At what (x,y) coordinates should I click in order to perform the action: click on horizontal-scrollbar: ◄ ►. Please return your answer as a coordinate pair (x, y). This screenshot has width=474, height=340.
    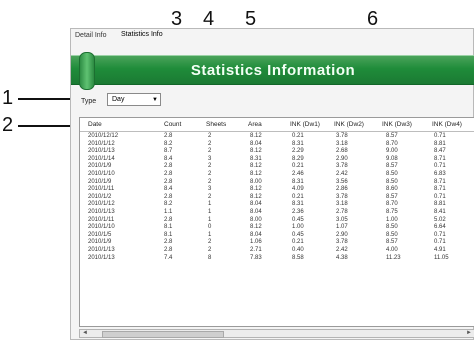
    Looking at the image, I should click on (276, 333).